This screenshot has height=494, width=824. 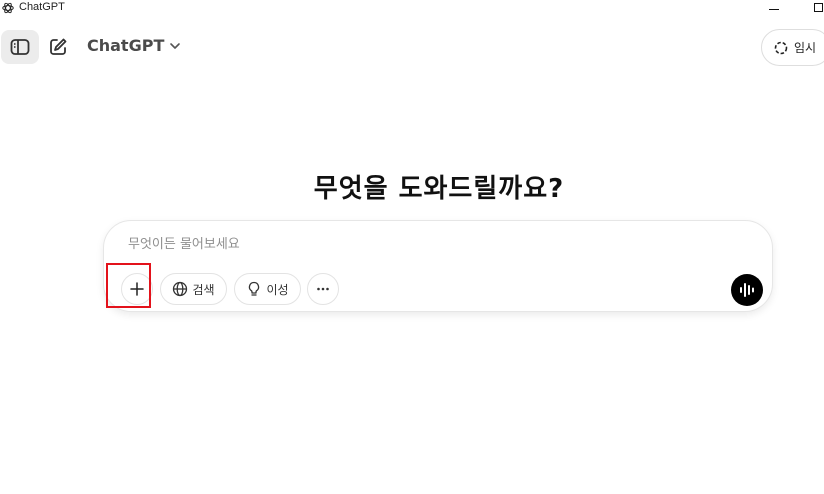 I want to click on maximize-icon, so click(x=818, y=7).